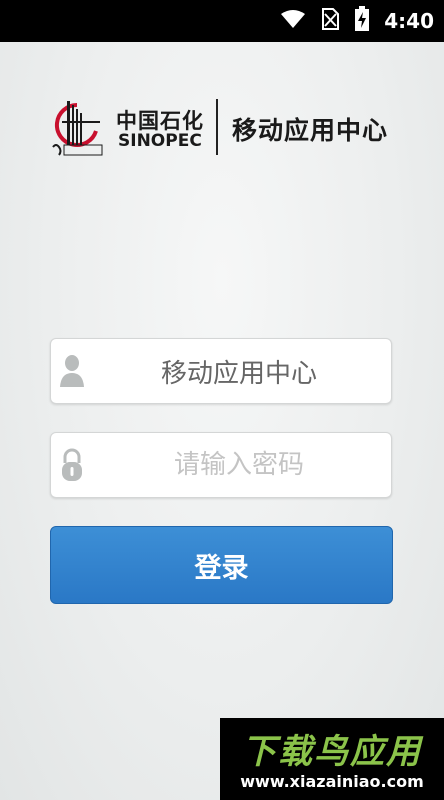 Image resolution: width=444 pixels, height=800 pixels. I want to click on logo-divider, so click(217, 127).